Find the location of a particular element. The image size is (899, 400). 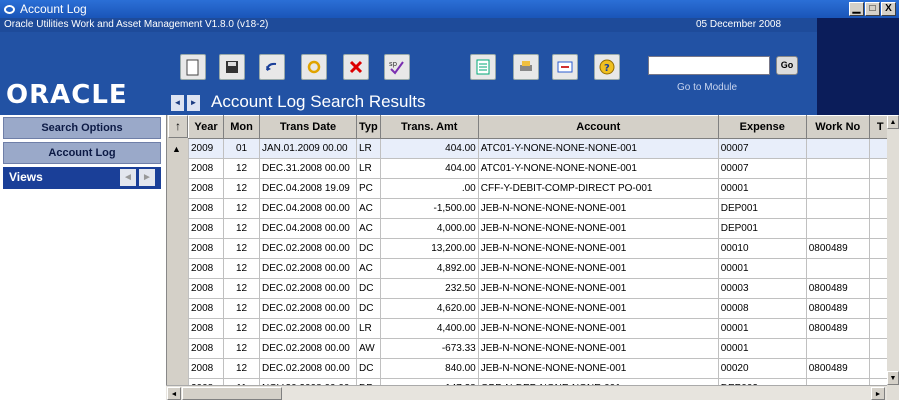

save-icon is located at coordinates (232, 67).